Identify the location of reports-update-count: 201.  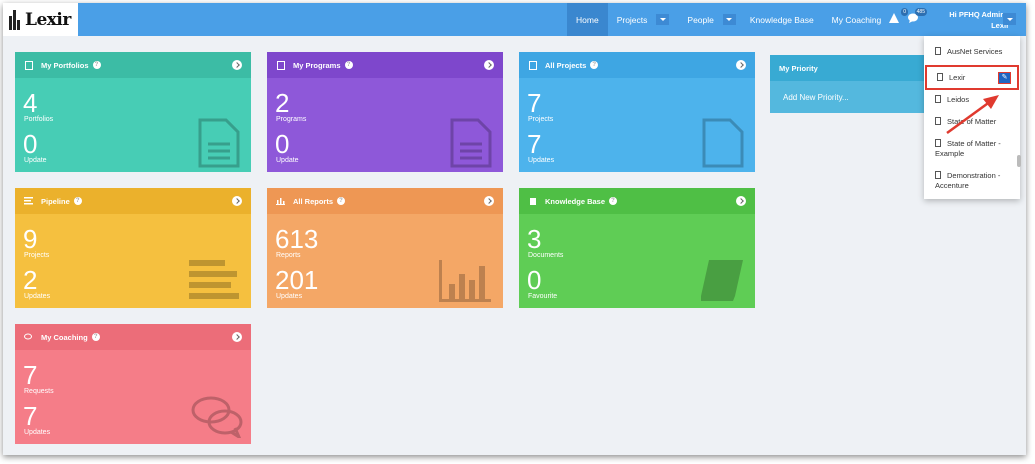
(297, 280).